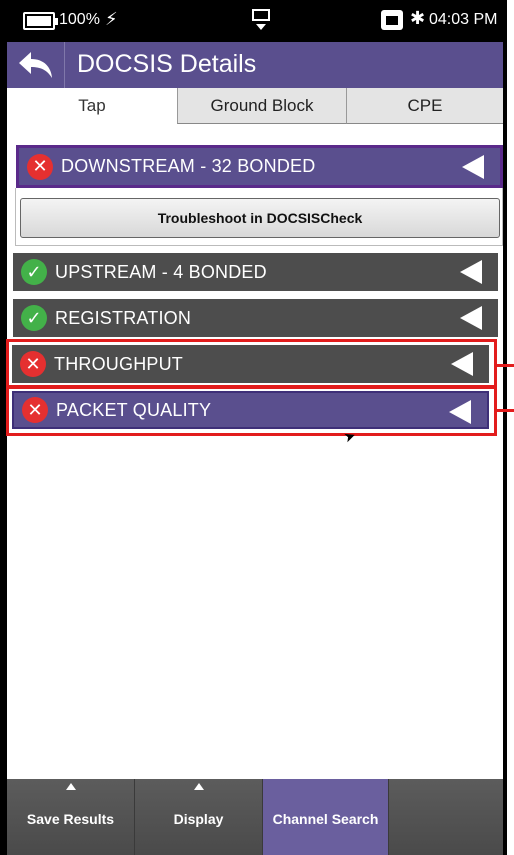 The width and height of the screenshot is (514, 855). What do you see at coordinates (261, 106) in the screenshot?
I see `tab-ground-block: Ground Block` at bounding box center [261, 106].